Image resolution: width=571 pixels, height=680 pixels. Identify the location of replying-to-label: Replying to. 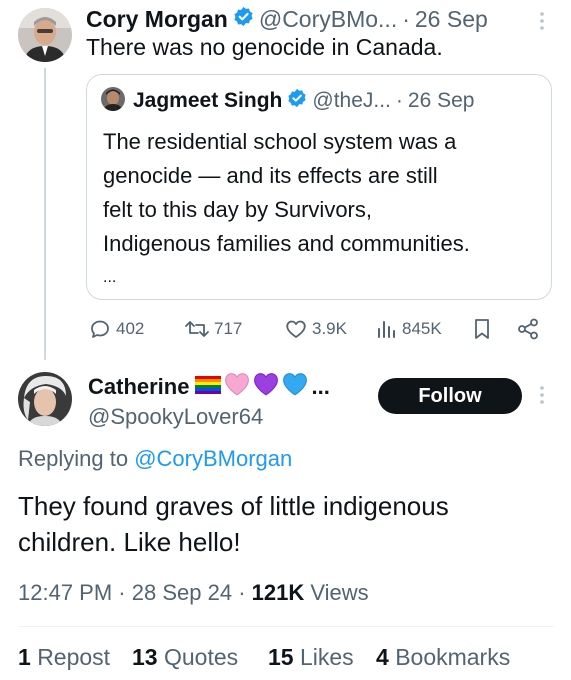
(73, 458).